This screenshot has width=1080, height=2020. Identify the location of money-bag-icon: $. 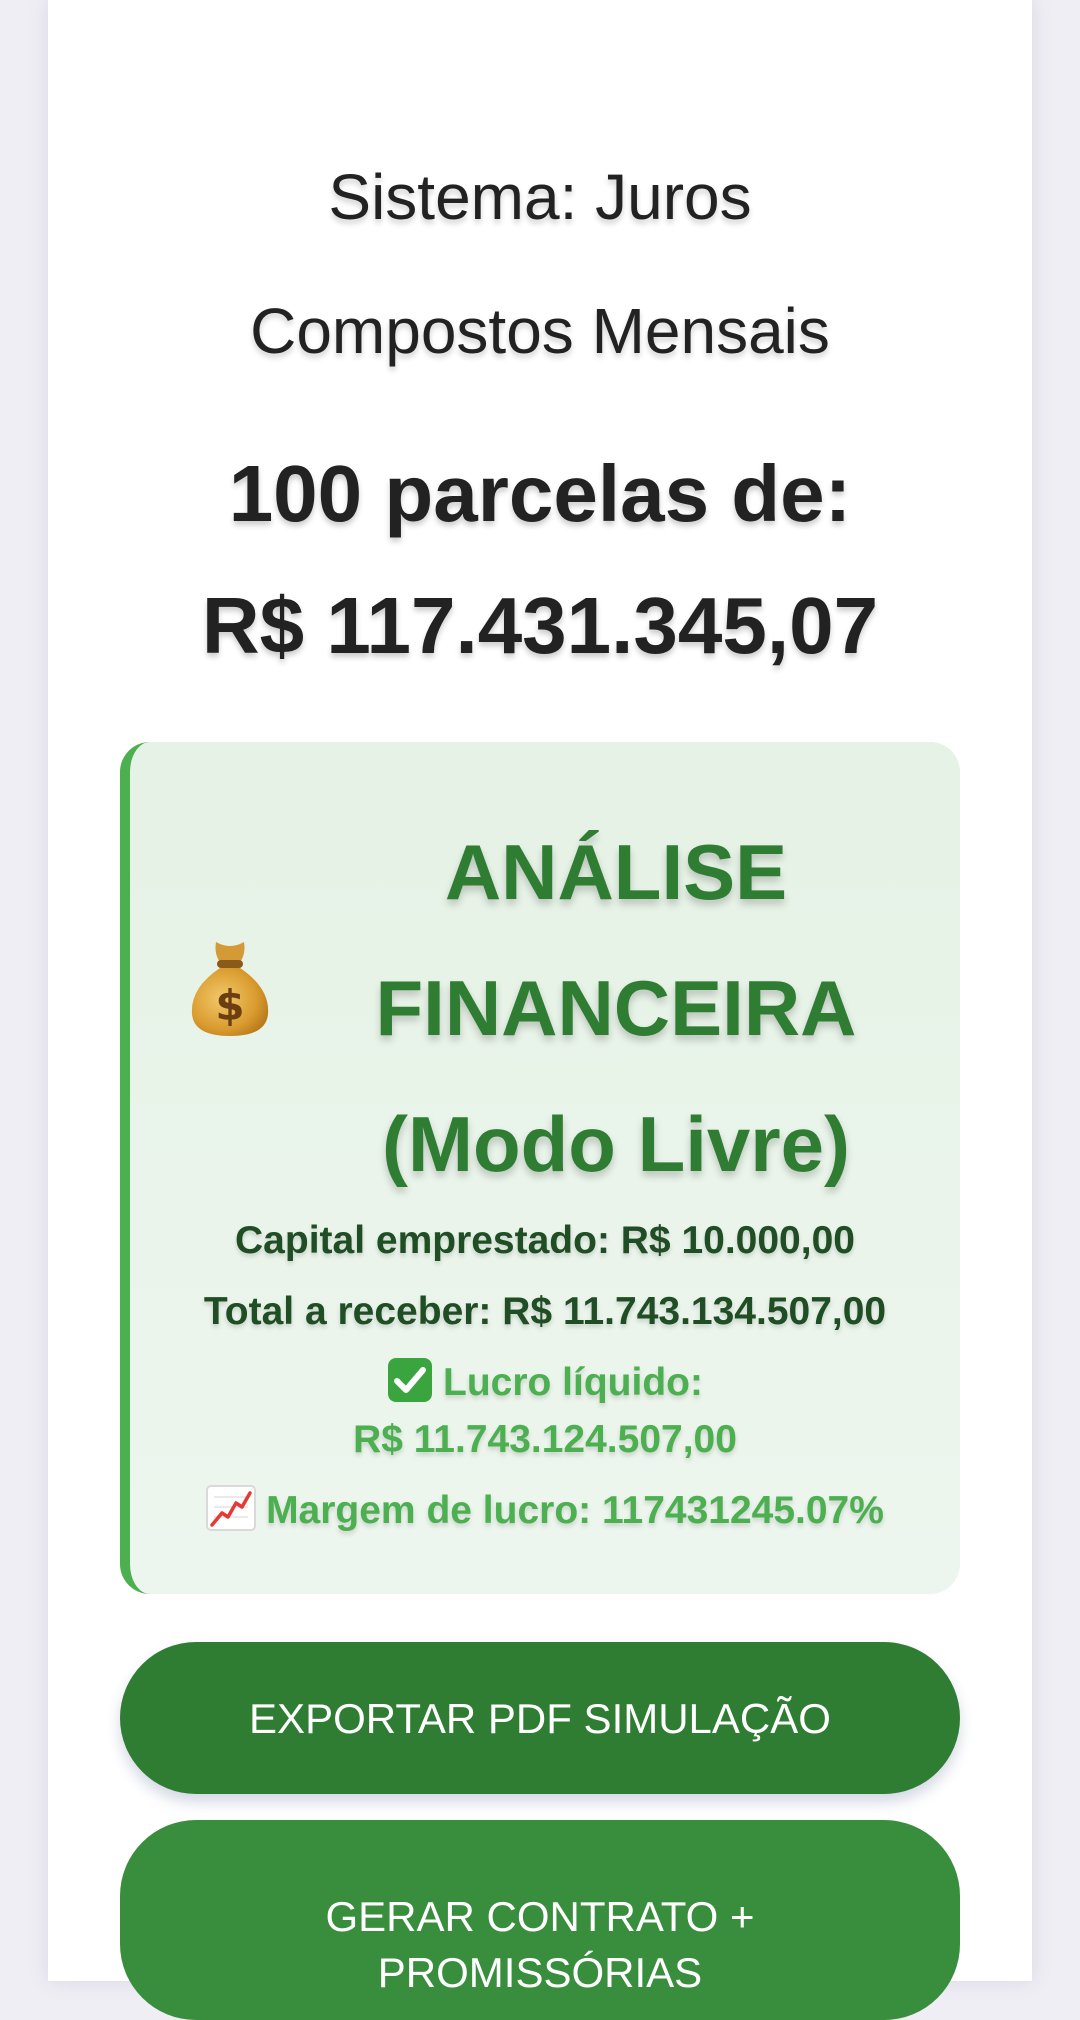
(230, 989).